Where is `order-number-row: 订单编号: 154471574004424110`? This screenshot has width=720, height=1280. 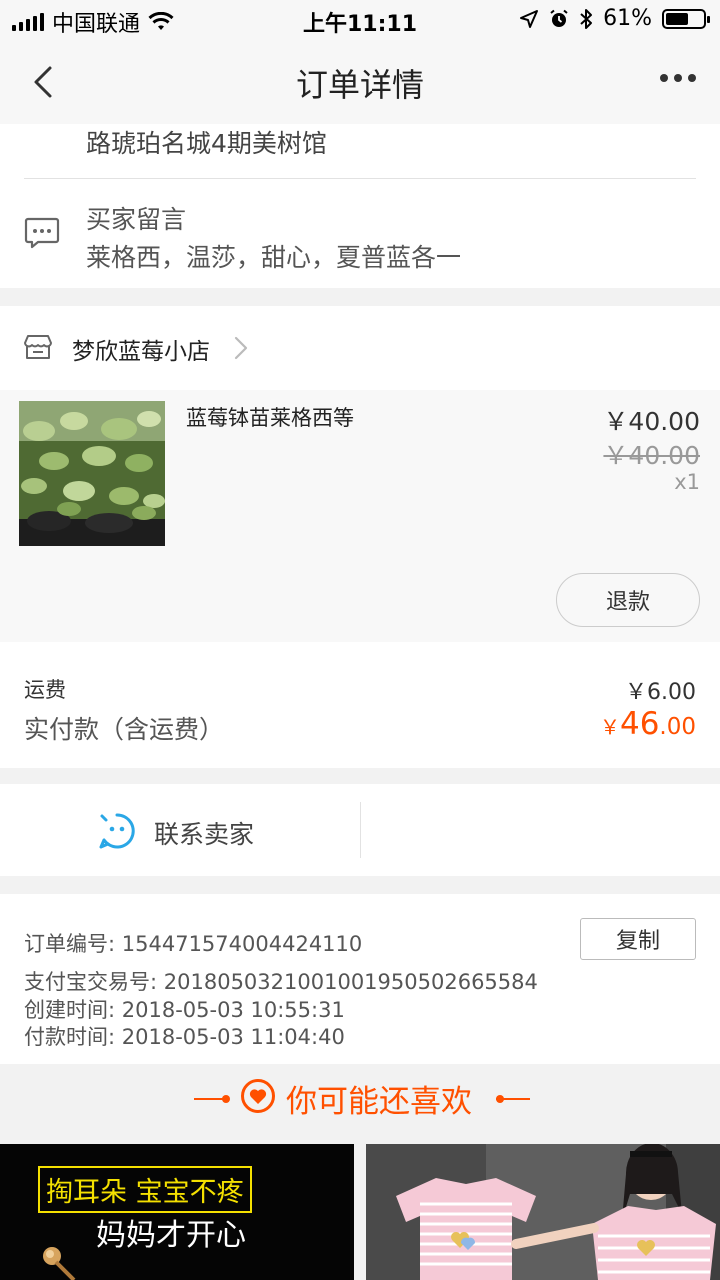 order-number-row: 订单编号: 154471574004424110 is located at coordinates (193, 943).